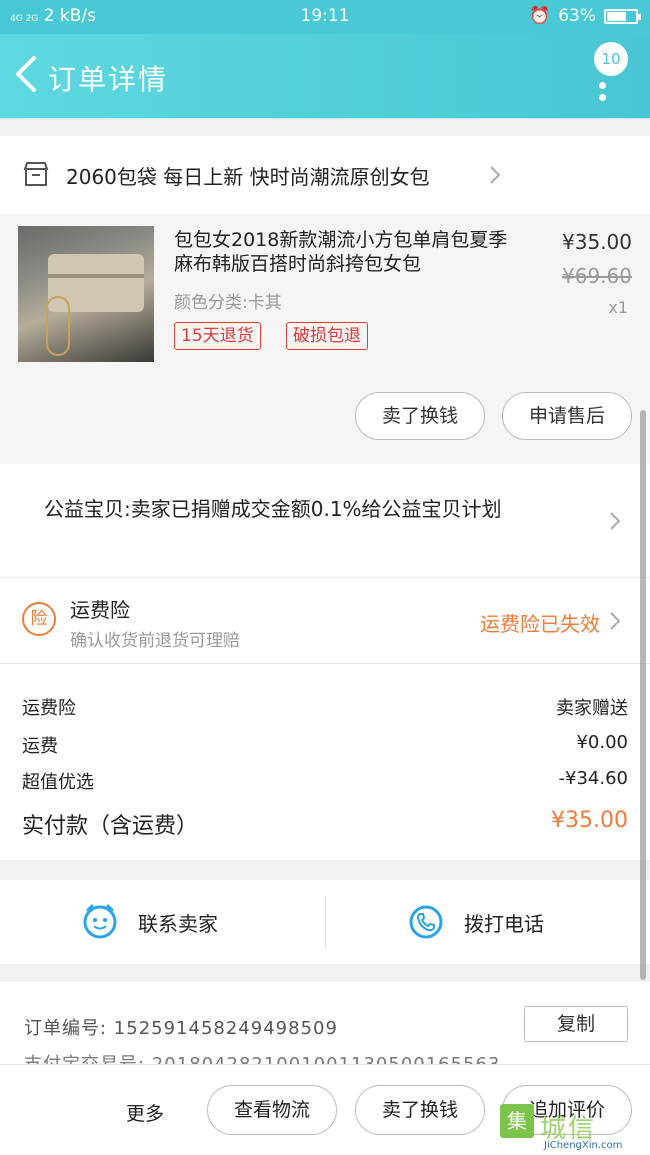 The width and height of the screenshot is (650, 1155). I want to click on charity-row: 公益宝贝:卖家已捐赠成交金额0.1%给公益宝贝计划, so click(325, 521).